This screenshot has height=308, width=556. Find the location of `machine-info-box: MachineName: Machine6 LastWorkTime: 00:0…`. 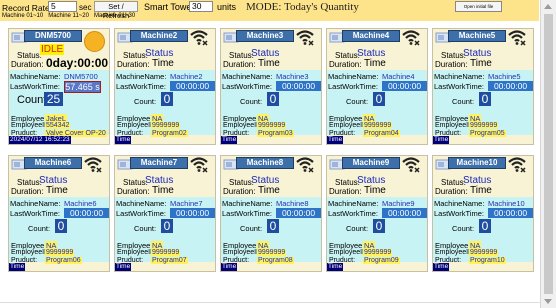

machine-info-box: MachineName: Machine6 LastWorkTime: 00:0… is located at coordinates (59, 230).